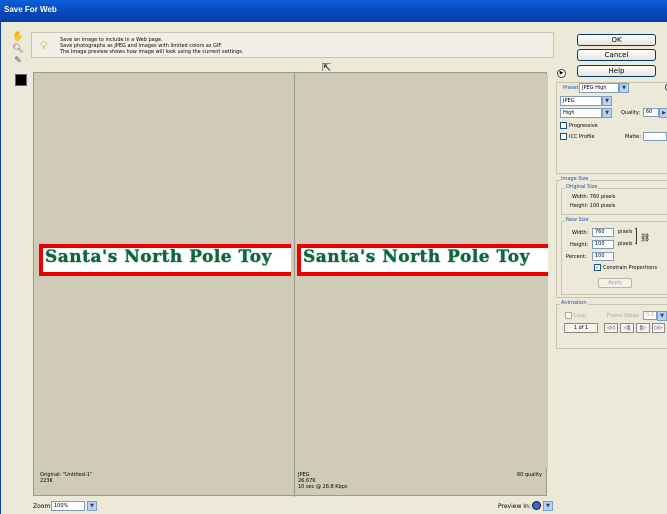  Describe the element at coordinates (580, 233) in the screenshot. I see `width-label: Width:` at that location.